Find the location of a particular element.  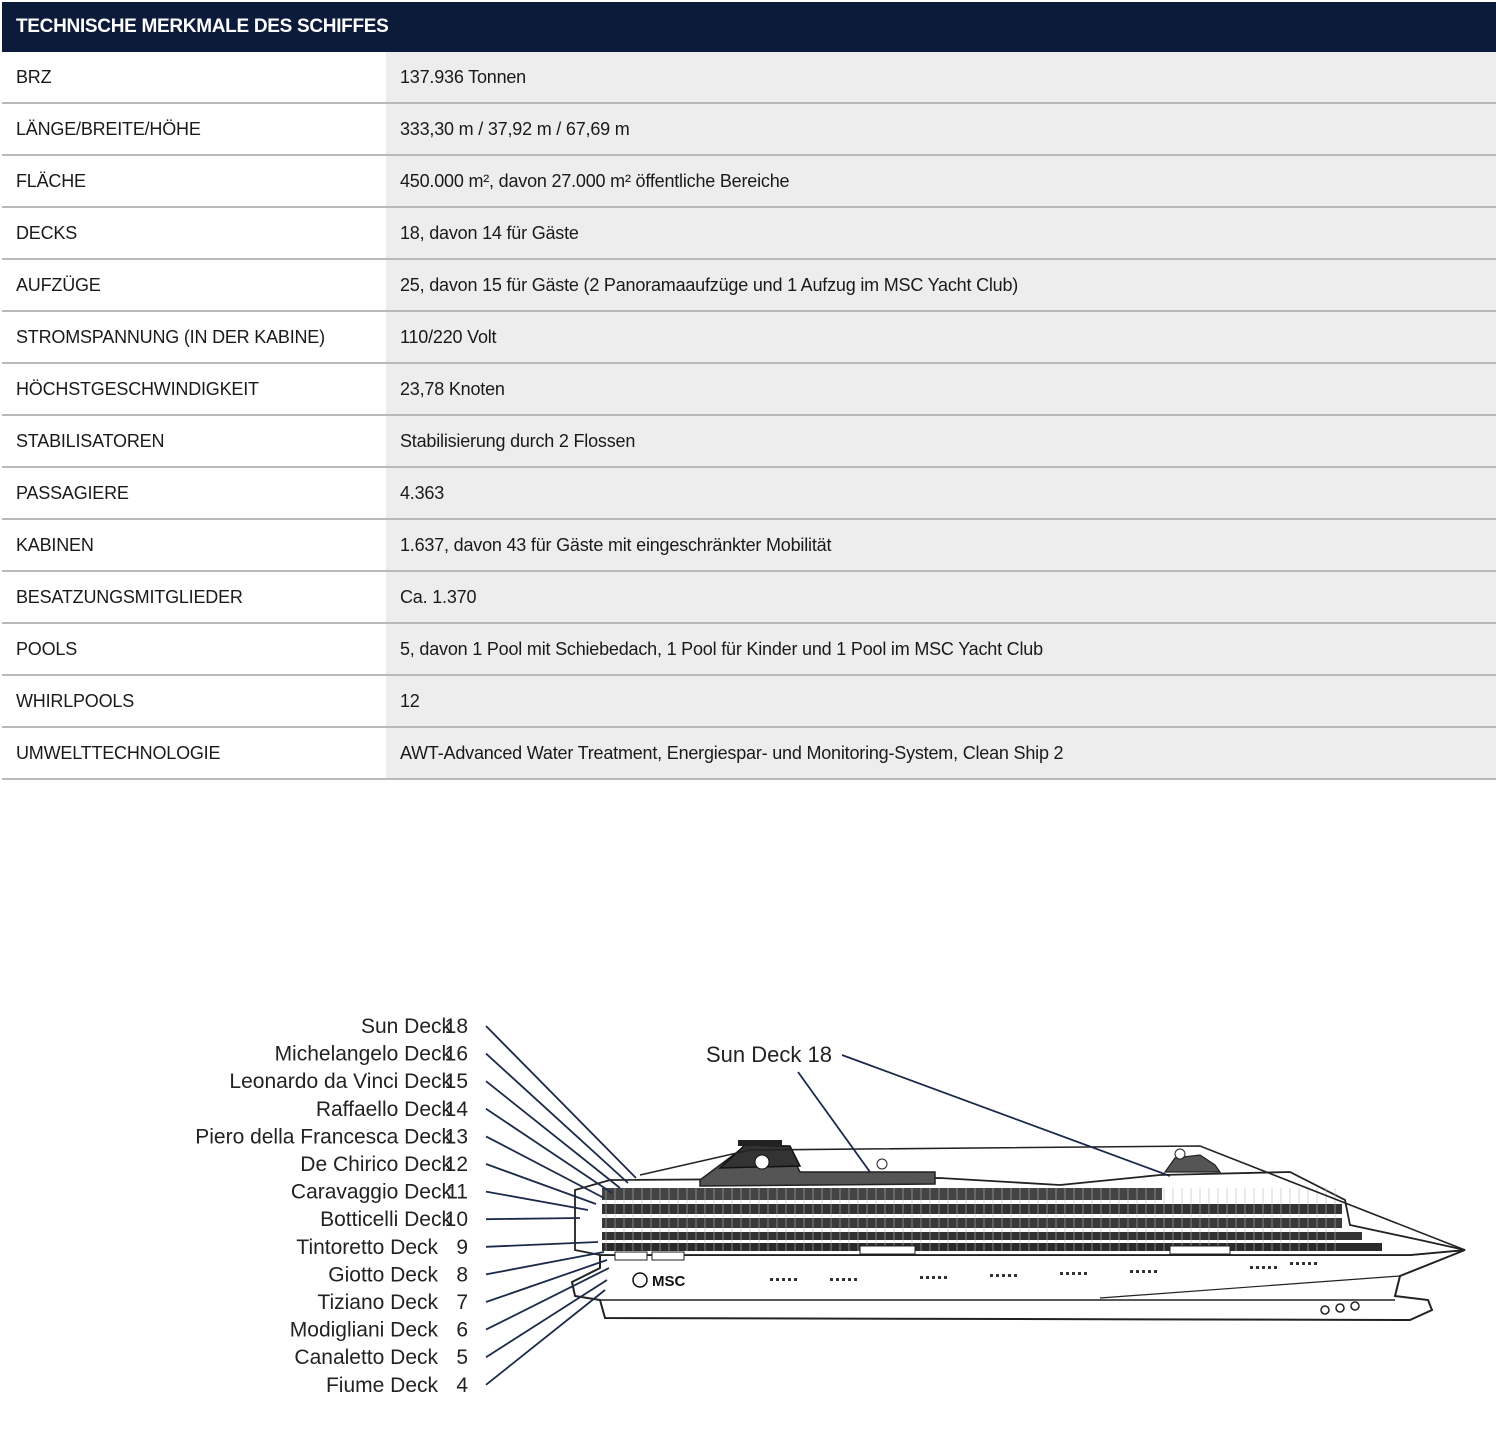

deck-label-name: Tintoretto Deck is located at coordinates (367, 1247).